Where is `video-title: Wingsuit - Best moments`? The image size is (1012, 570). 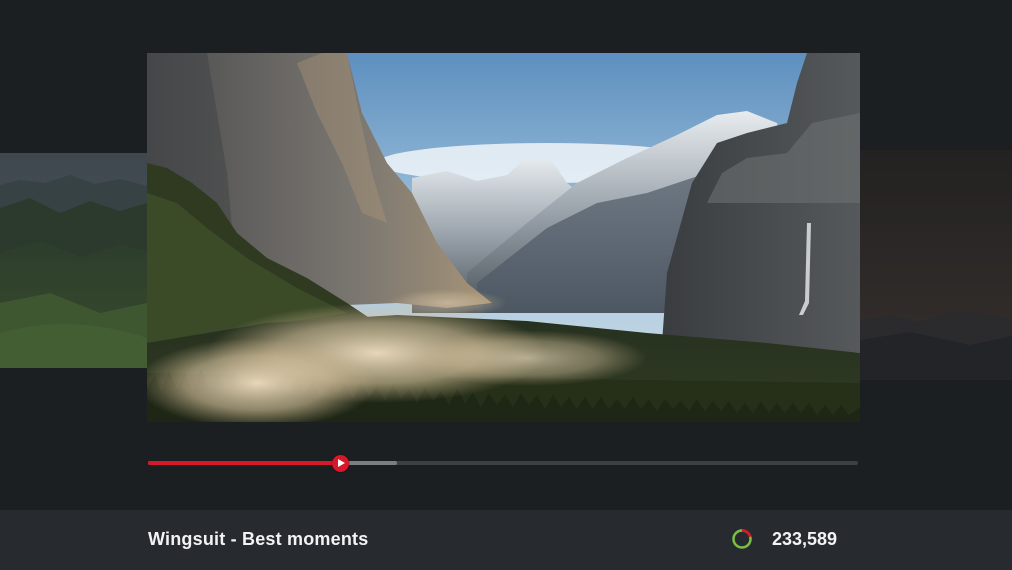 video-title: Wingsuit - Best moments is located at coordinates (258, 539).